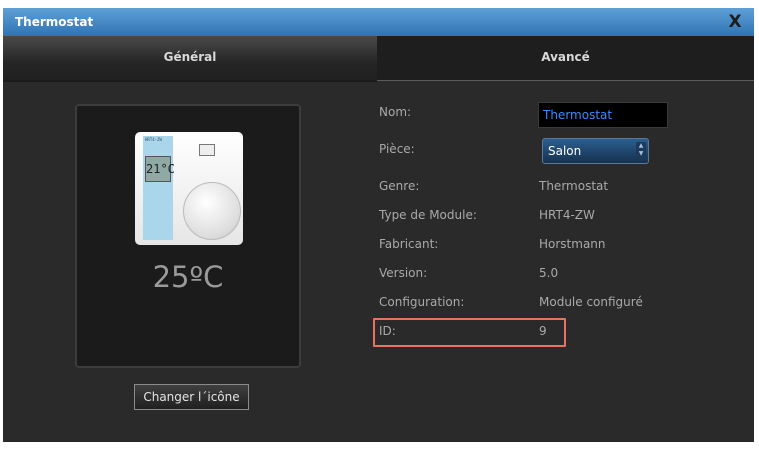 The width and height of the screenshot is (759, 450). I want to click on room-select: Salon ▲ ▼, so click(595, 151).